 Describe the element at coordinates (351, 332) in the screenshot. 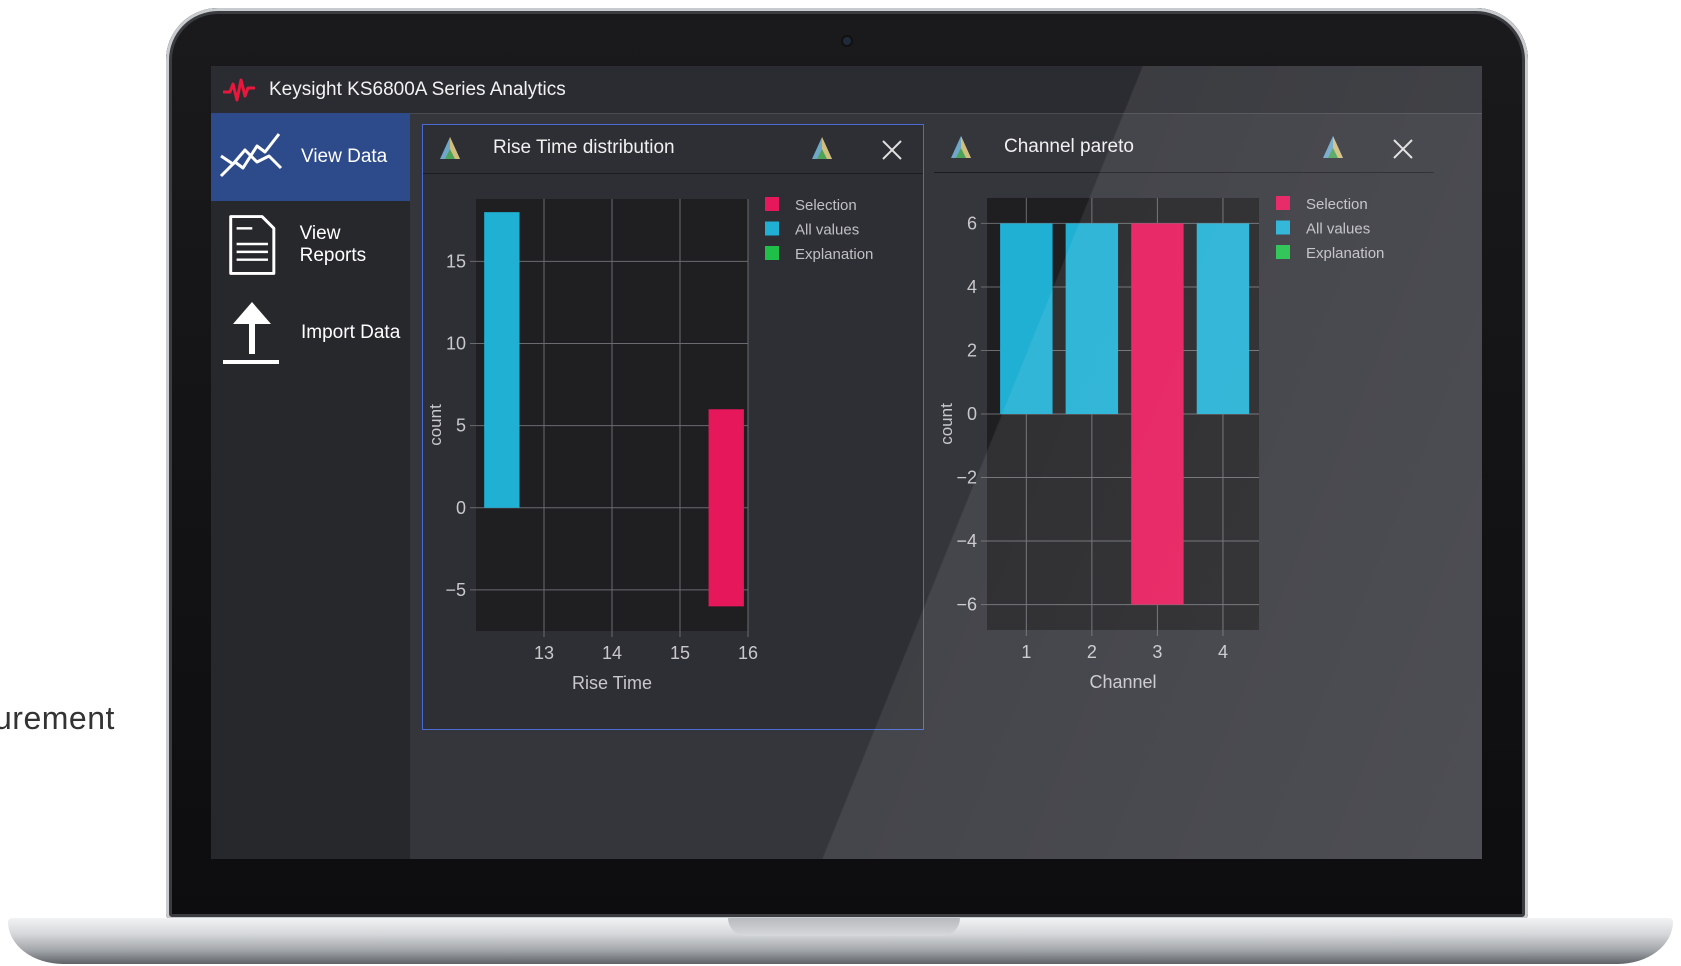

I see `sidebar-item-label: Import Data` at that location.